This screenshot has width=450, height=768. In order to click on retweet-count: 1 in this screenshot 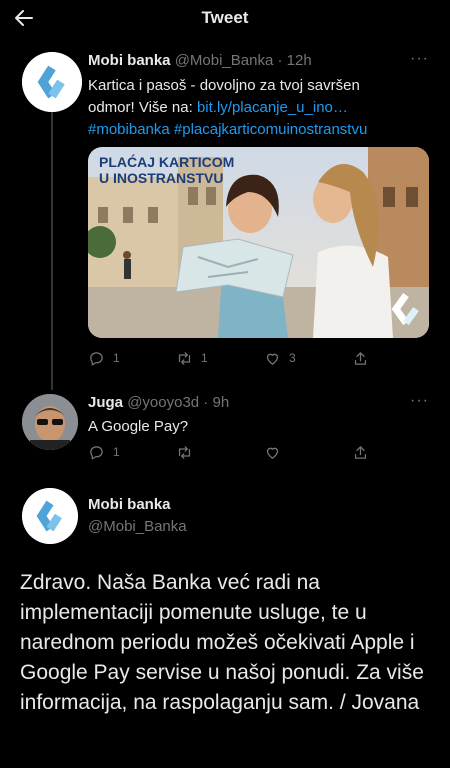, I will do `click(204, 358)`.